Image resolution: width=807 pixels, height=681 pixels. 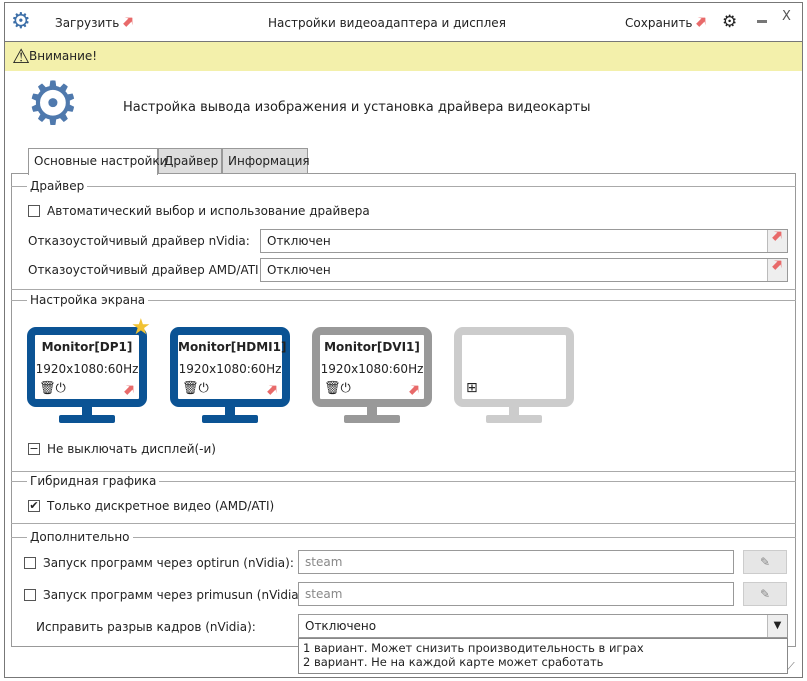 I want to click on group-title: Гибридная графика, so click(x=93, y=481).